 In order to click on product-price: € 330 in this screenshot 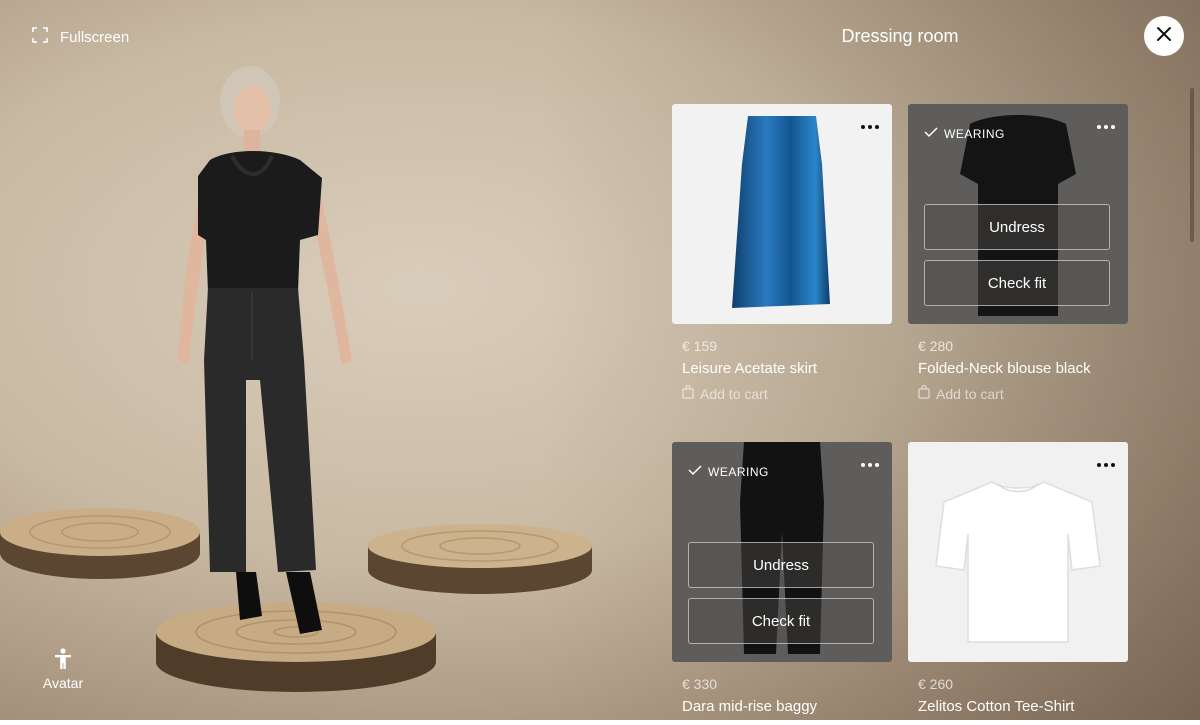, I will do `click(700, 684)`.